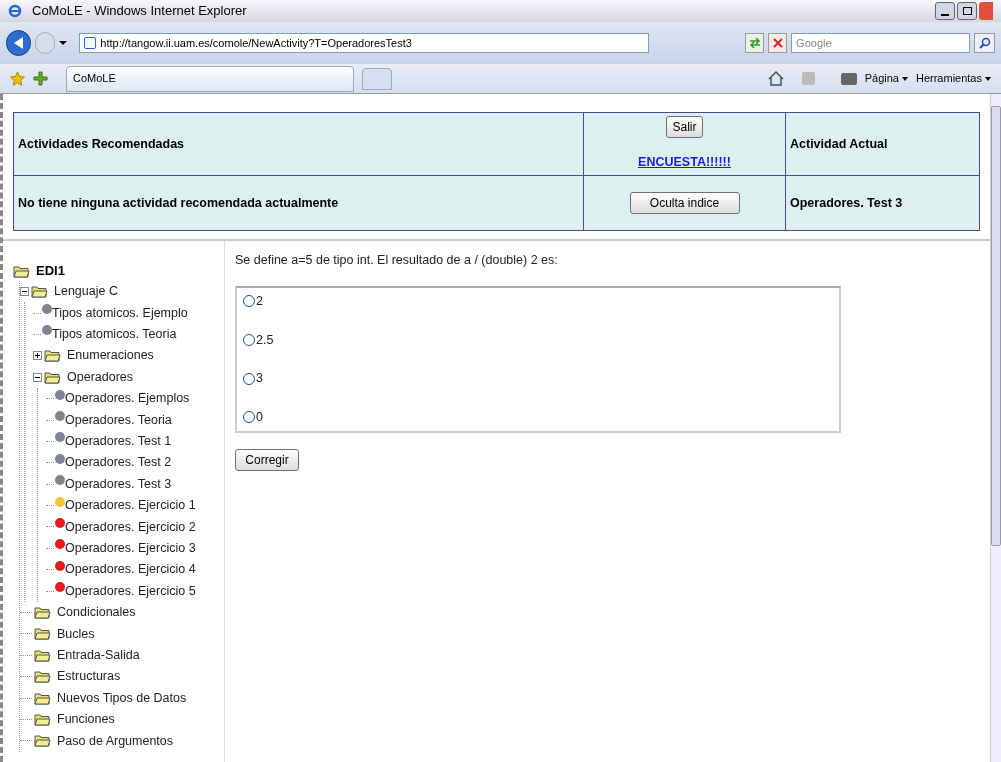 This screenshot has height=762, width=1001. I want to click on stop-x-icon, so click(777, 43).